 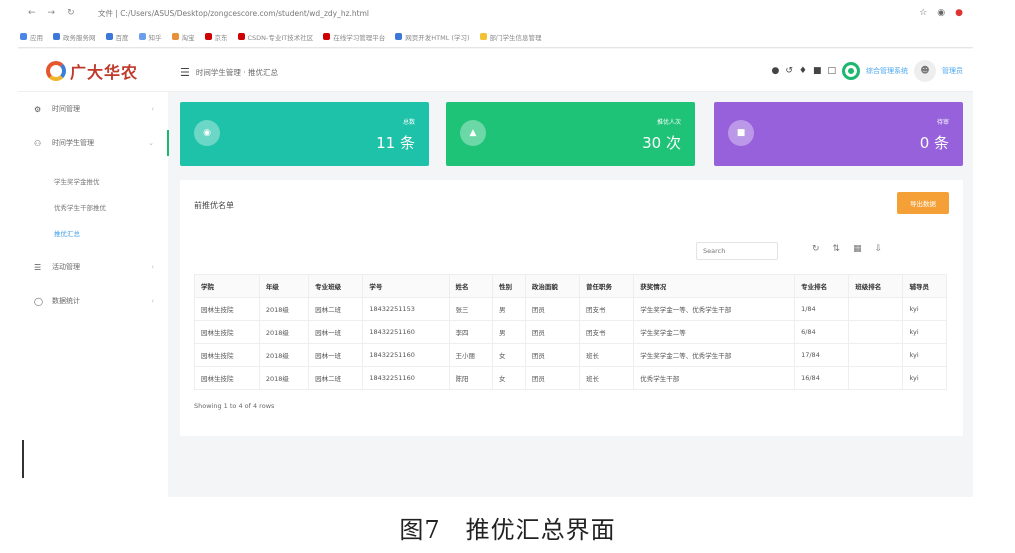 What do you see at coordinates (509, 332) in the screenshot?
I see `table-cell: 男` at bounding box center [509, 332].